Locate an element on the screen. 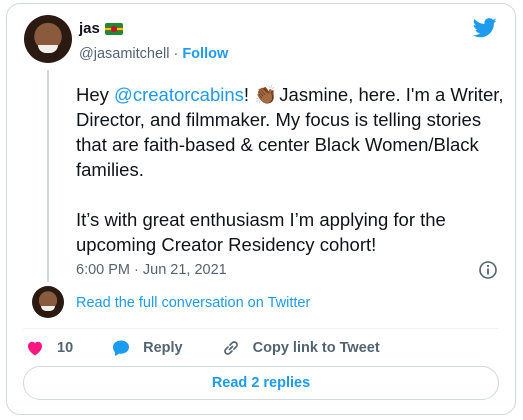 The width and height of the screenshot is (523, 420). author-name: jas is located at coordinates (89, 28).